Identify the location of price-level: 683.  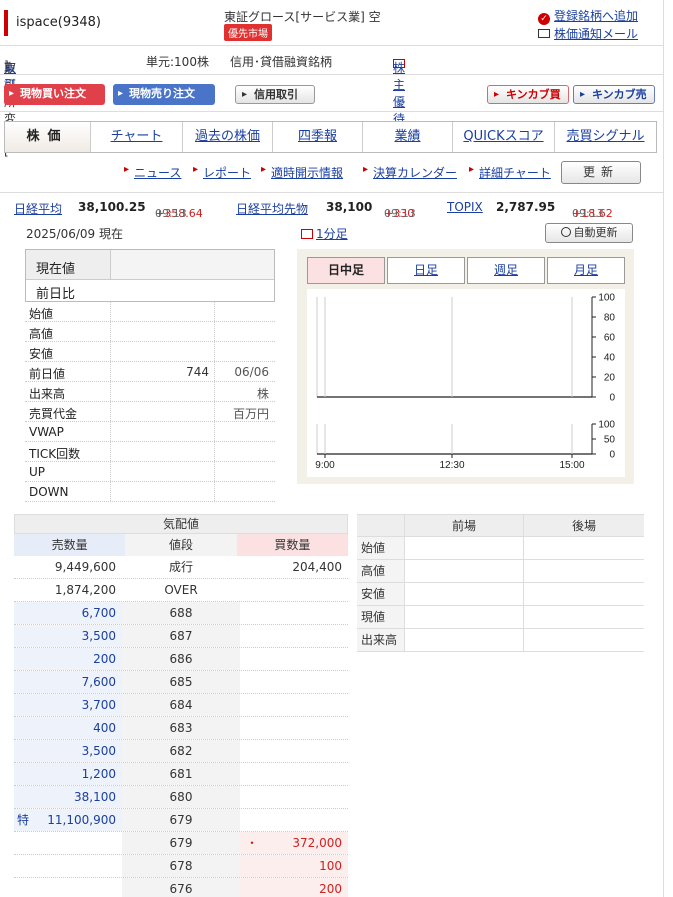
(181, 728).